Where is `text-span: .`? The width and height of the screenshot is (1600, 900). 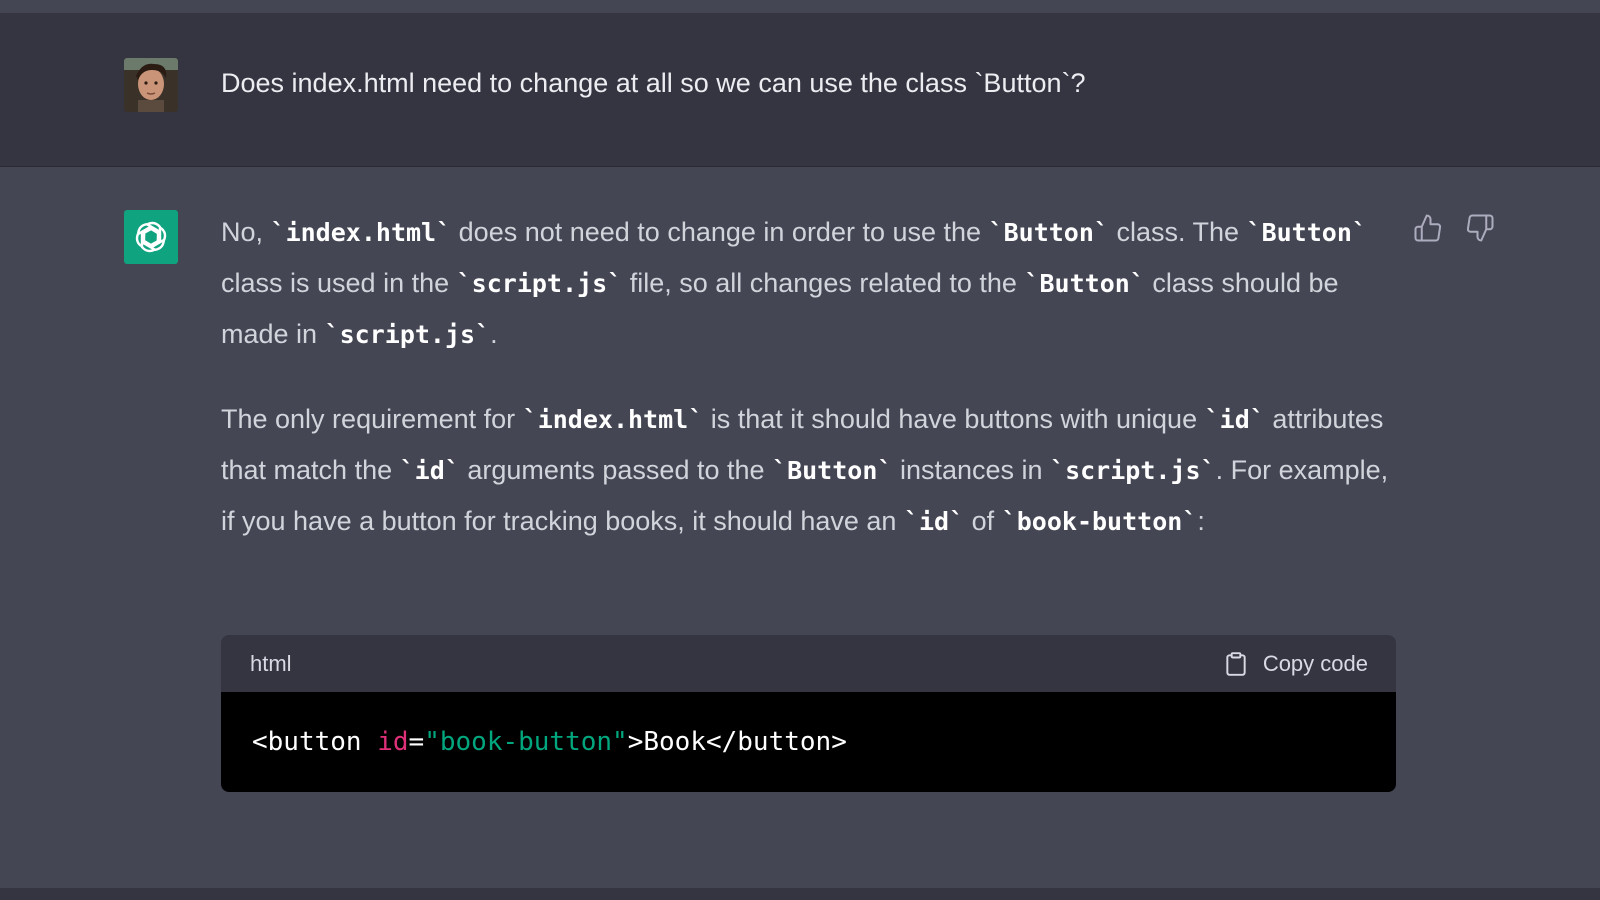 text-span: . is located at coordinates (494, 334).